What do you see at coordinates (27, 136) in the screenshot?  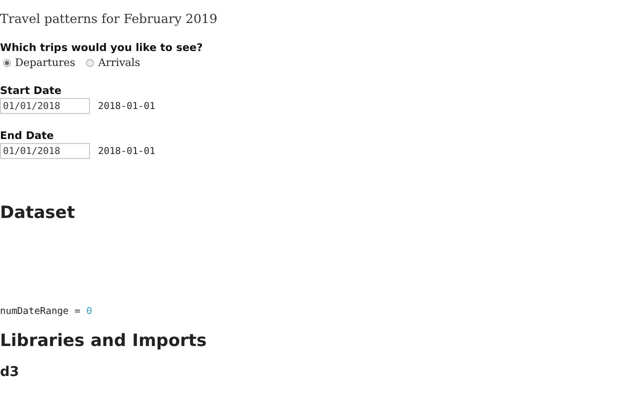 I see `field-label: End Date` at bounding box center [27, 136].